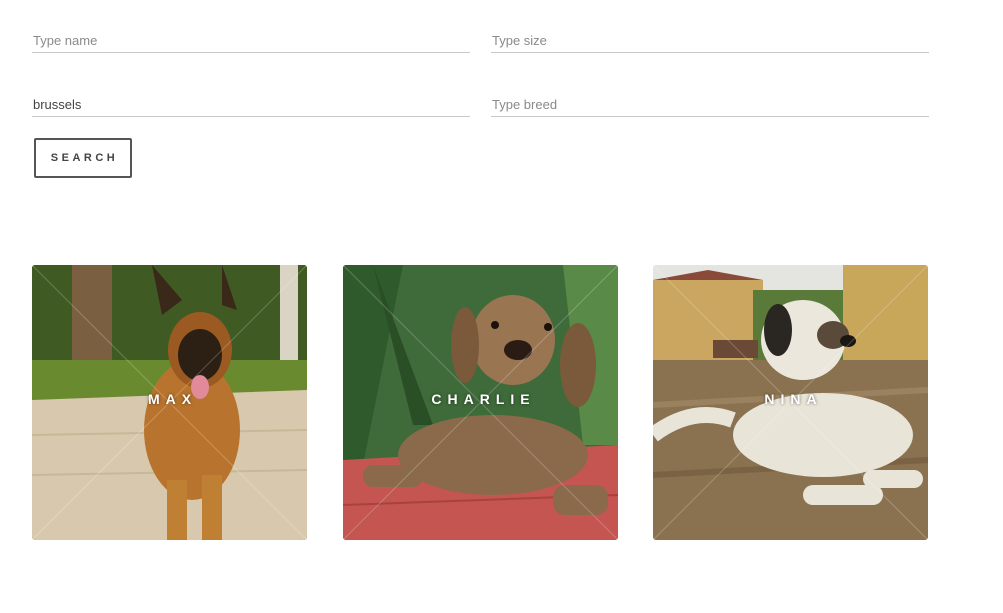 This screenshot has width=1003, height=613. What do you see at coordinates (251, 40) in the screenshot?
I see `name-input` at bounding box center [251, 40].